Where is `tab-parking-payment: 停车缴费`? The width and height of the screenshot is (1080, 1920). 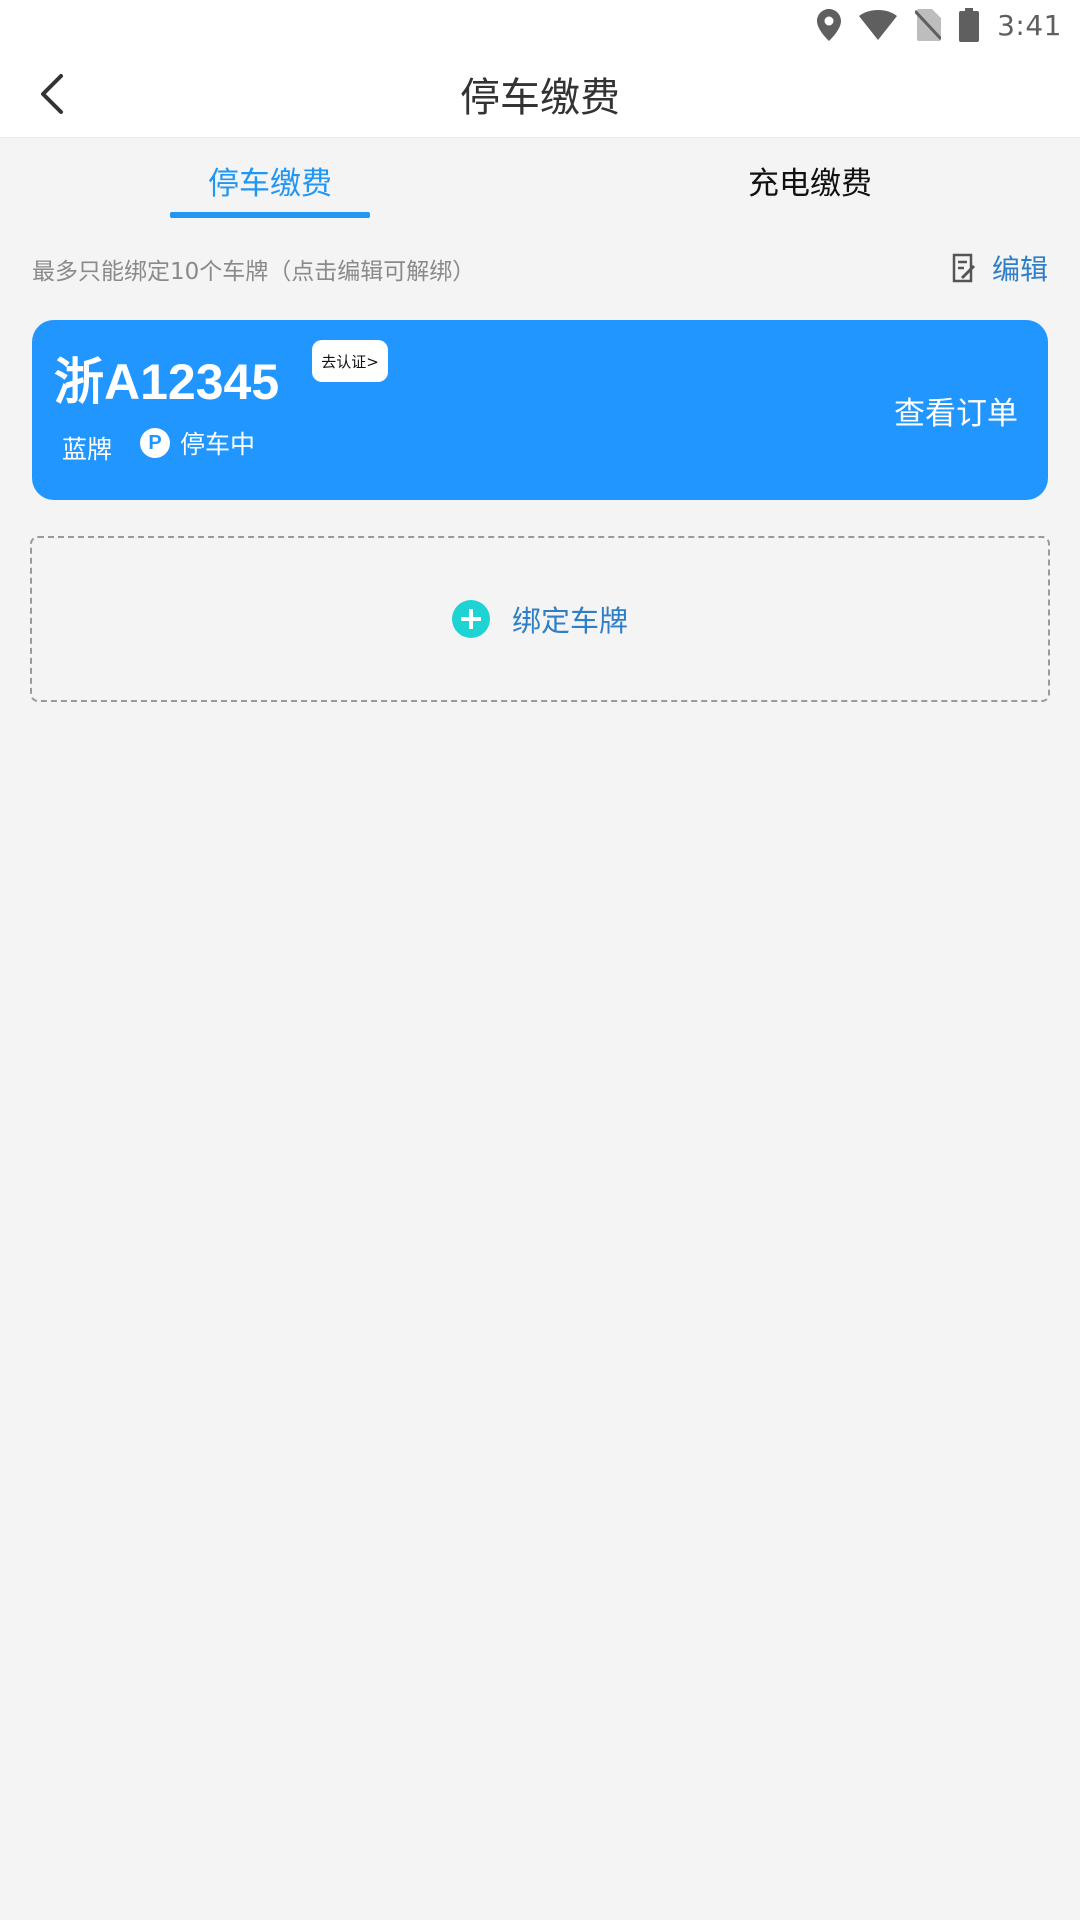
tab-parking-payment: 停车缴费 is located at coordinates (270, 180).